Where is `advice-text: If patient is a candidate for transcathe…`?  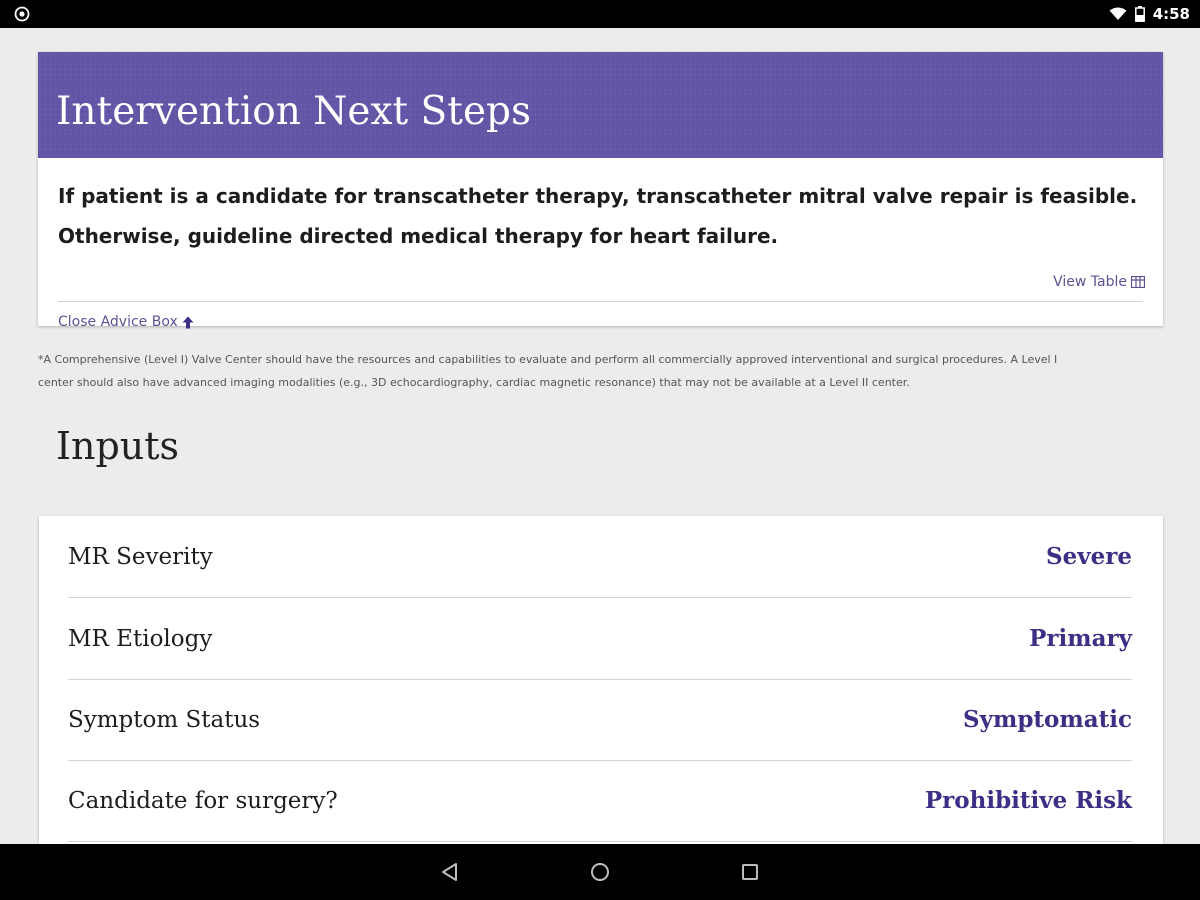 advice-text: If patient is a candidate for transcathe… is located at coordinates (603, 216).